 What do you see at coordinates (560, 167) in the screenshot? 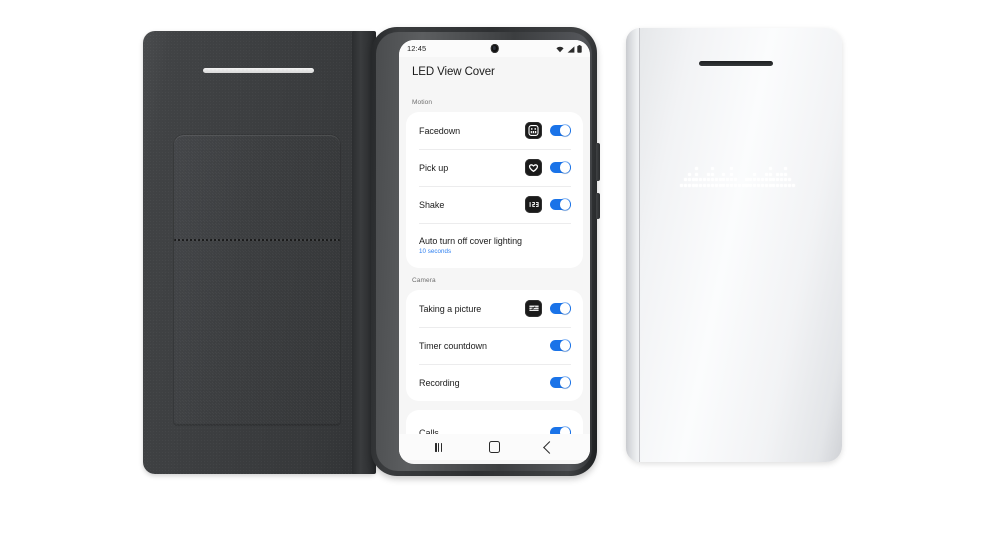
I see `toggle-pickup` at bounding box center [560, 167].